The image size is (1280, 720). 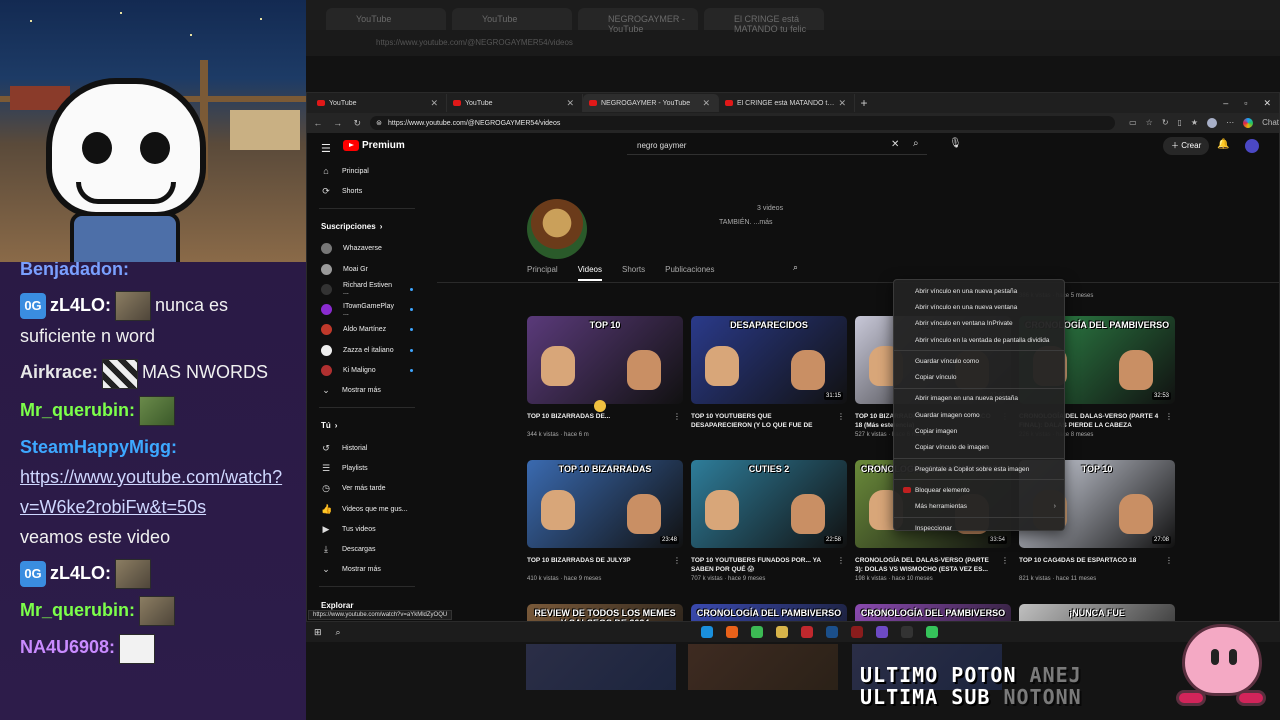 I want to click on video-thumbnail: CUTIES 2 22:58, so click(x=769, y=504).